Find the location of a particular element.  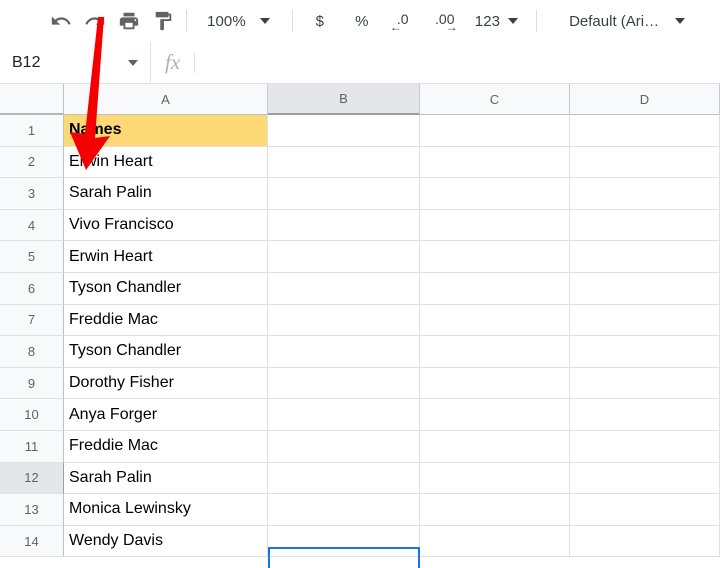

cell-C13 is located at coordinates (495, 510).